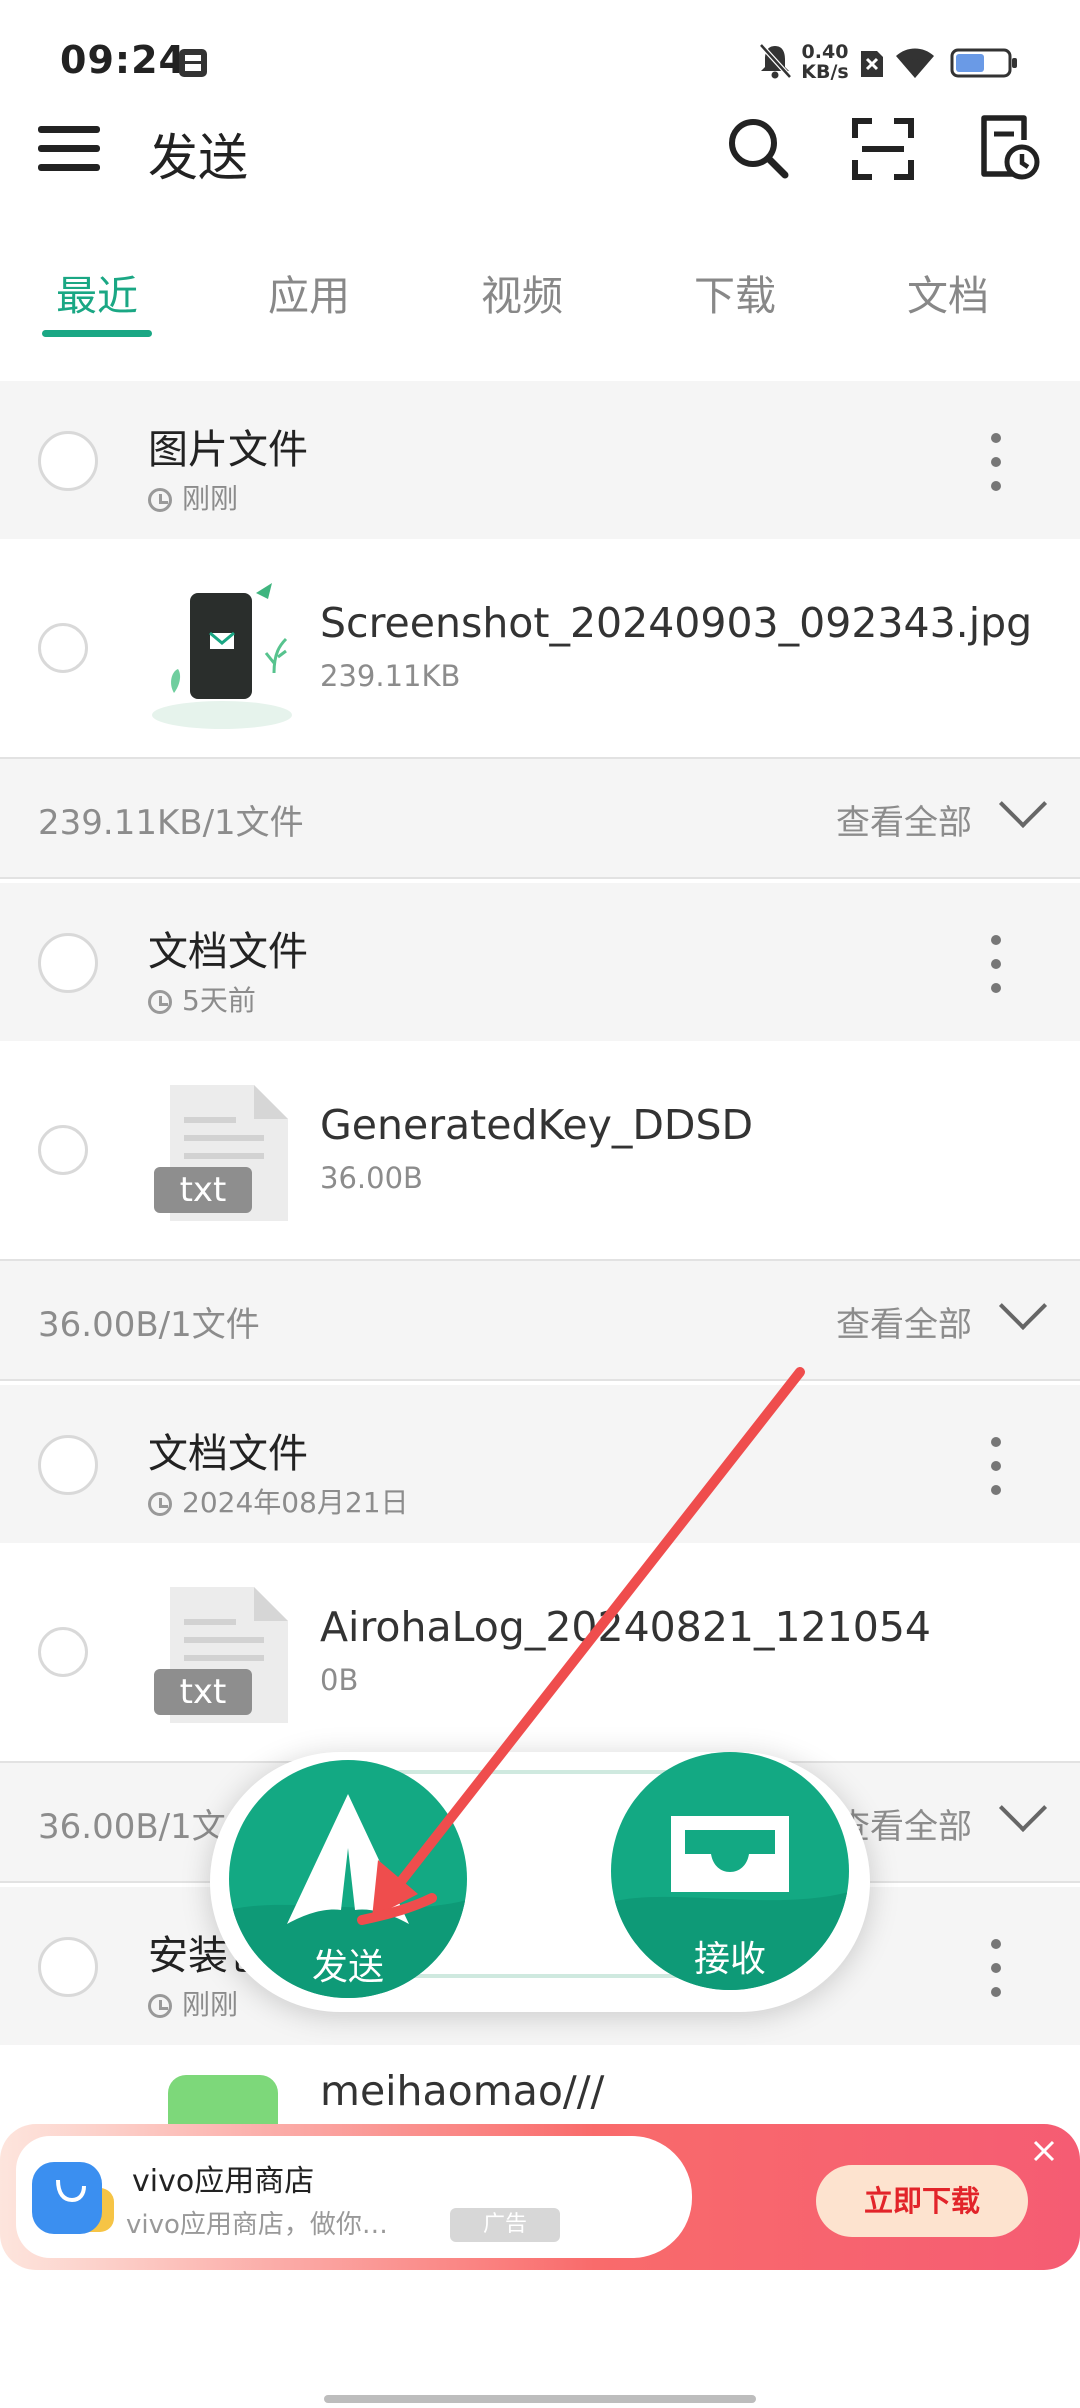 The height and width of the screenshot is (2408, 1080). What do you see at coordinates (540, 1150) in the screenshot?
I see `file-row: txt GeneratedKey_DDSD 36.00B` at bounding box center [540, 1150].